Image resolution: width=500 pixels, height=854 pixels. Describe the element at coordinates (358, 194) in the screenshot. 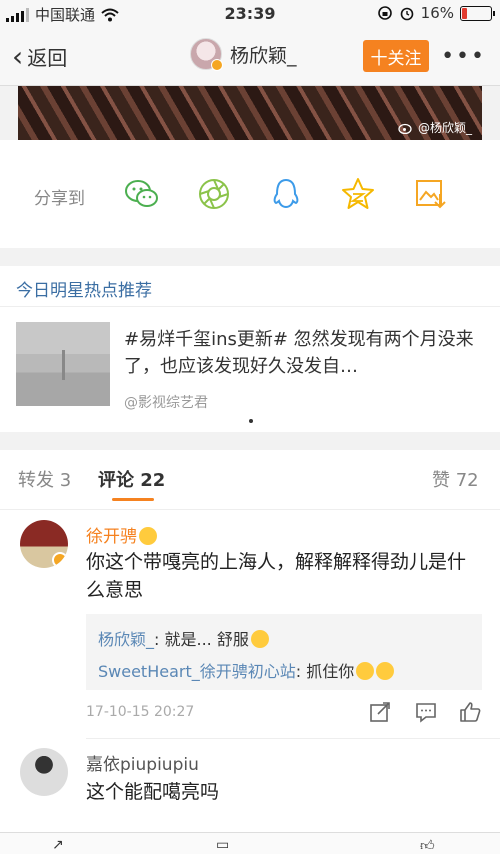

I see `qzone-icon` at that location.